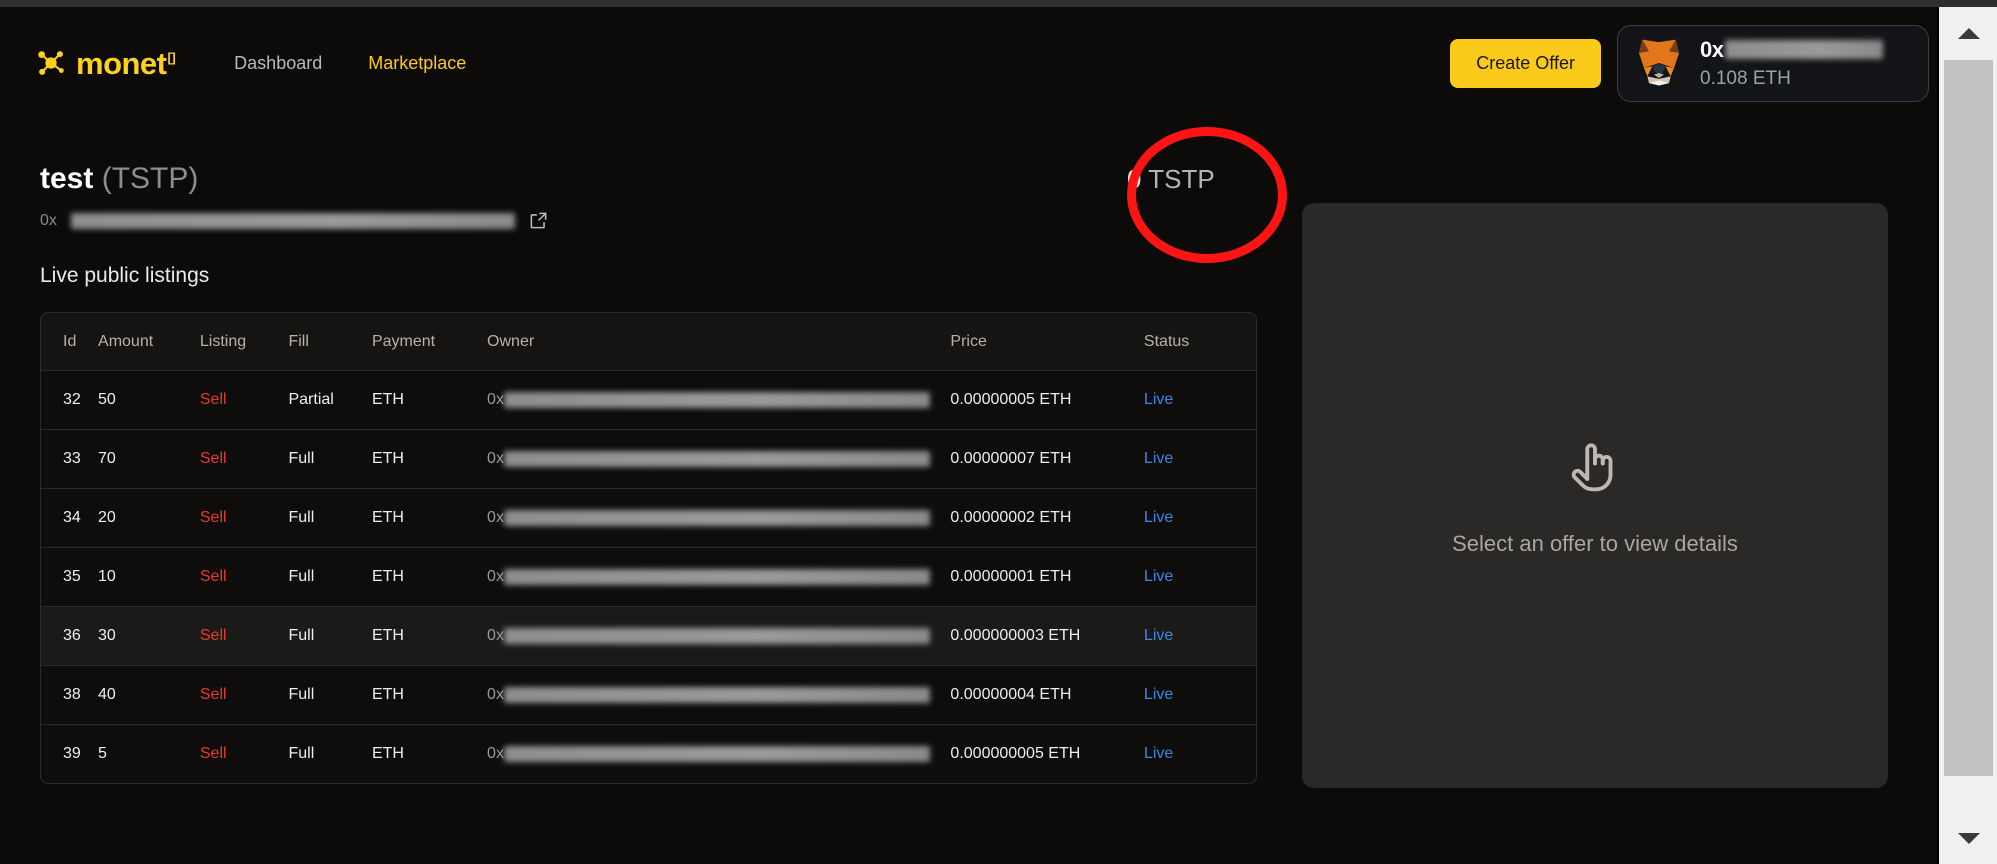  What do you see at coordinates (150, 178) in the screenshot?
I see `token-symbol: (TSTP)` at bounding box center [150, 178].